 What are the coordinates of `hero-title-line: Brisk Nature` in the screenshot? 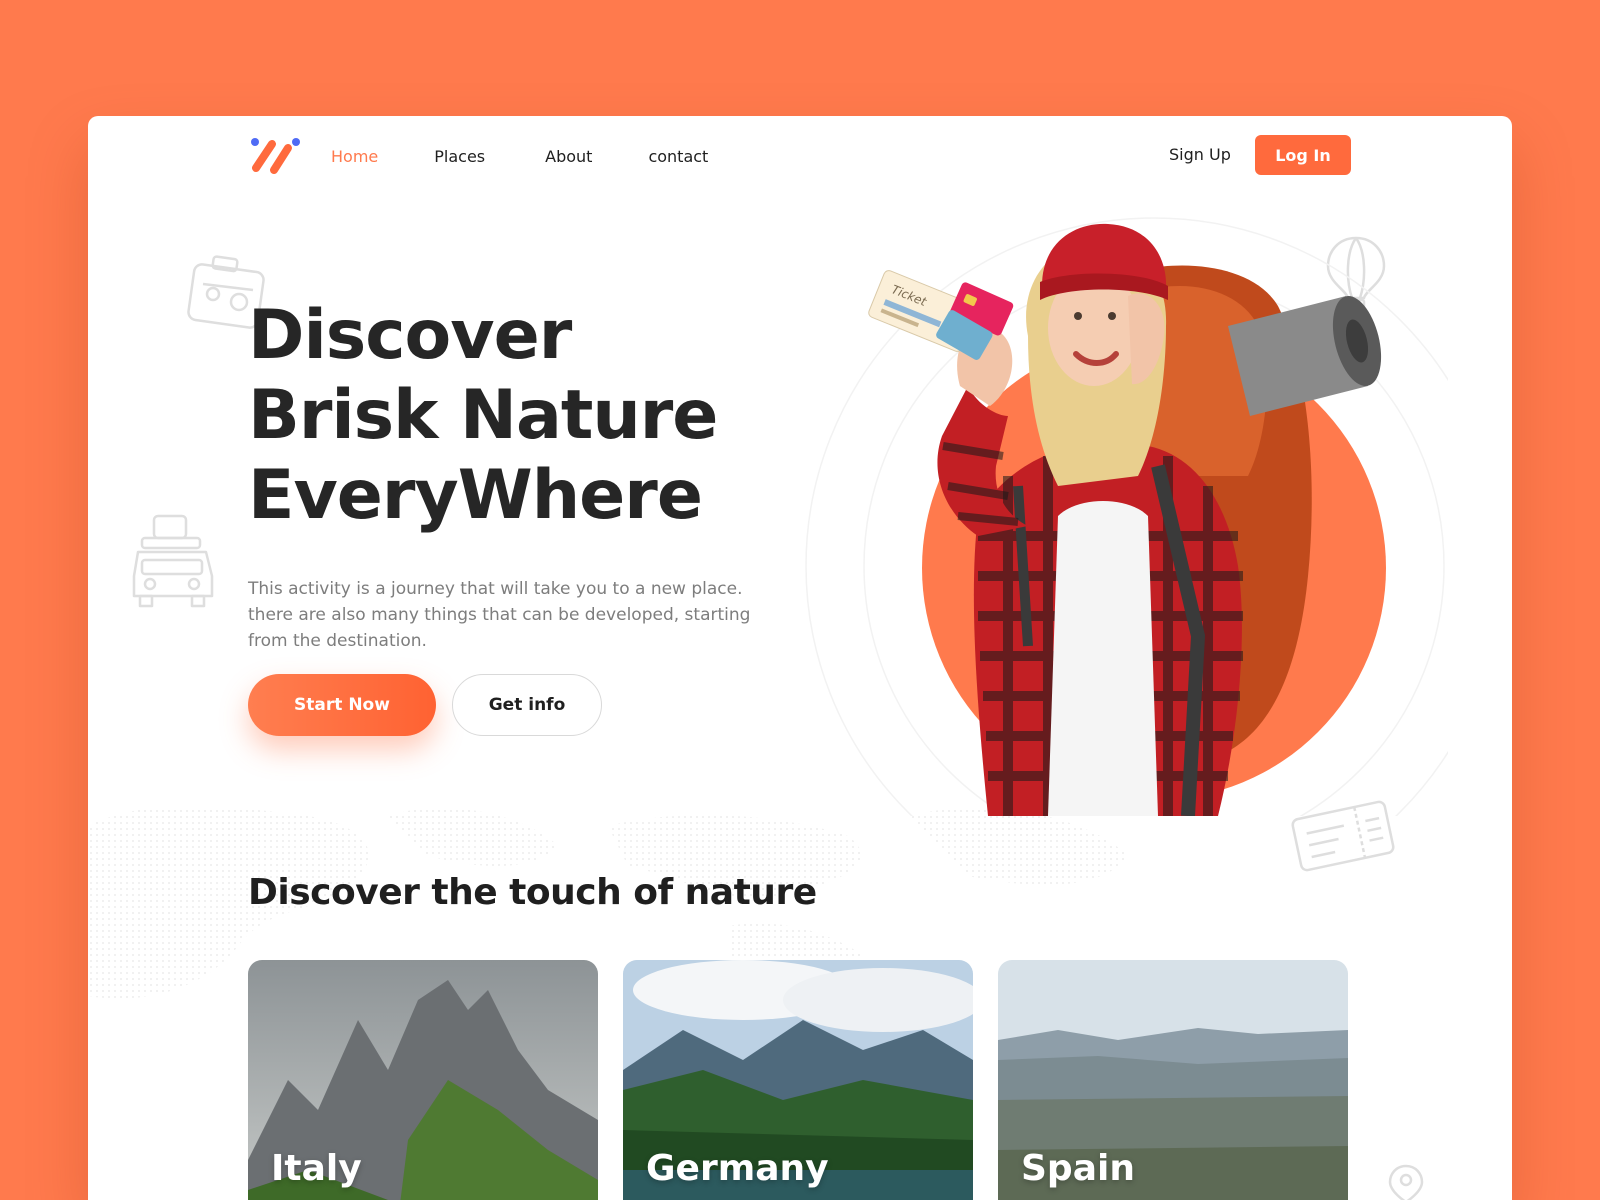 It's located at (483, 415).